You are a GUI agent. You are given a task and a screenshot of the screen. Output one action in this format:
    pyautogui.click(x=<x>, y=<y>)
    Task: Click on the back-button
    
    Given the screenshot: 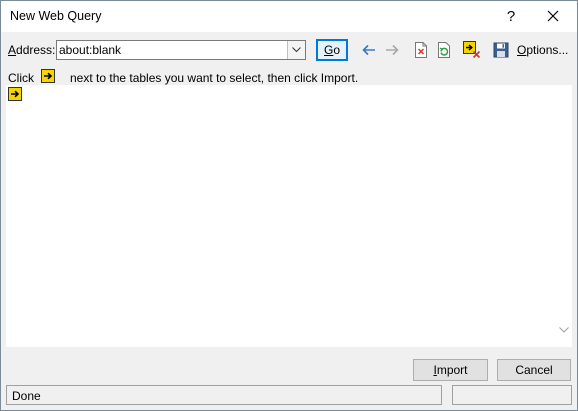 What is the action you would take?
    pyautogui.click(x=369, y=50)
    